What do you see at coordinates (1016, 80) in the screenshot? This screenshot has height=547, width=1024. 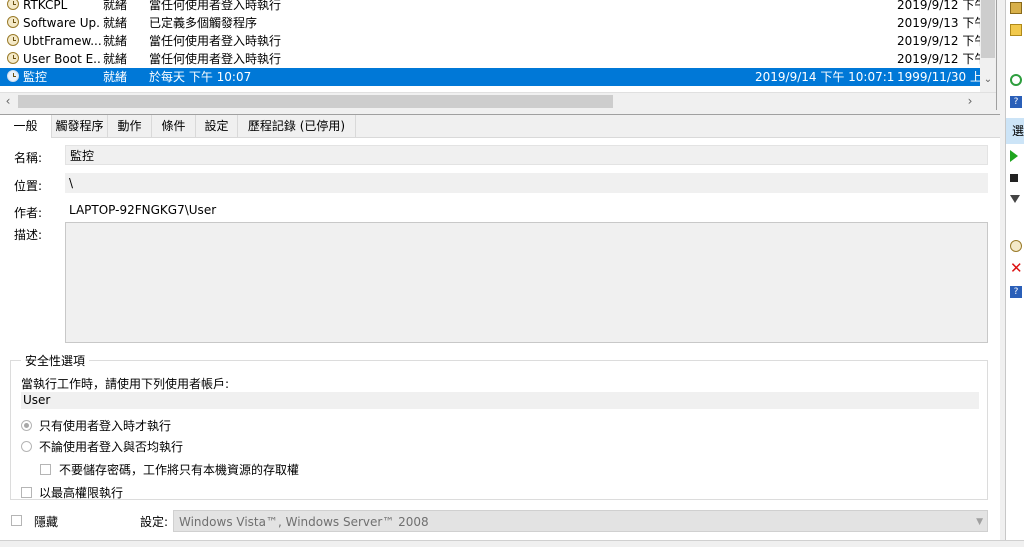 I see `refresh-icon` at bounding box center [1016, 80].